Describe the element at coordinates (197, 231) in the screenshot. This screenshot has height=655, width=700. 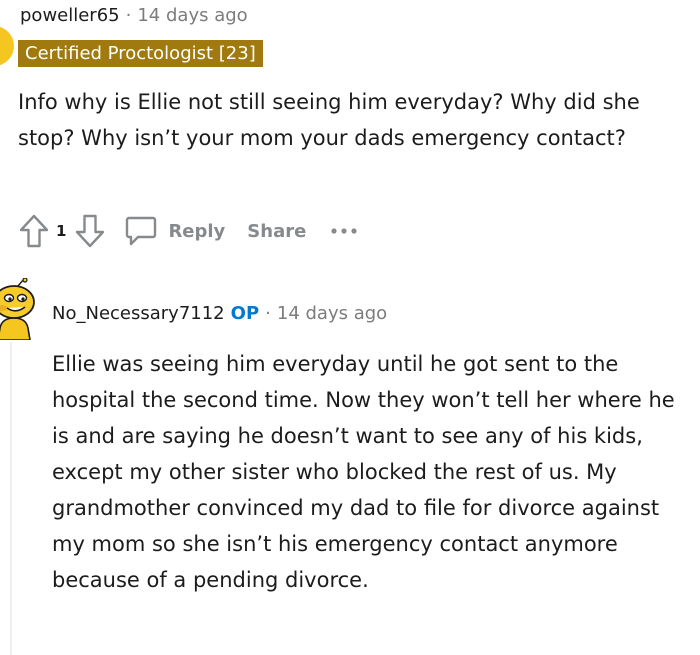
I see `reply-label: Reply` at that location.